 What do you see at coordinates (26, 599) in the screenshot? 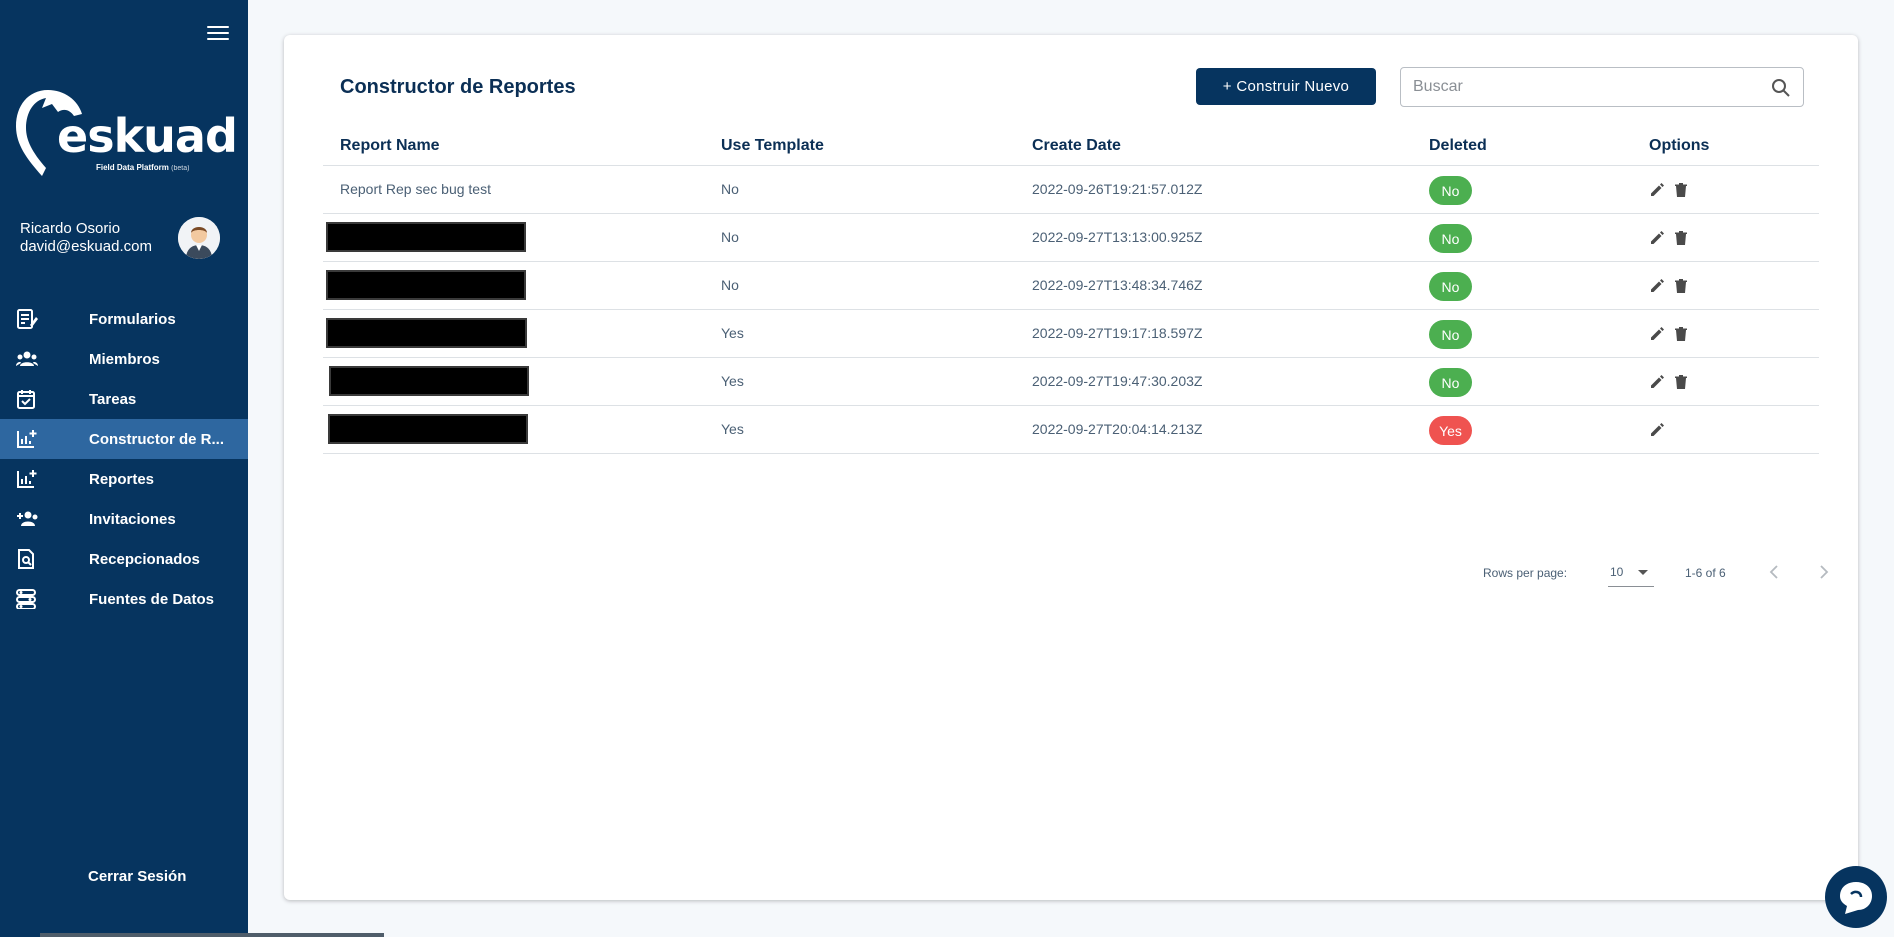
I see `data-sources-icon` at bounding box center [26, 599].